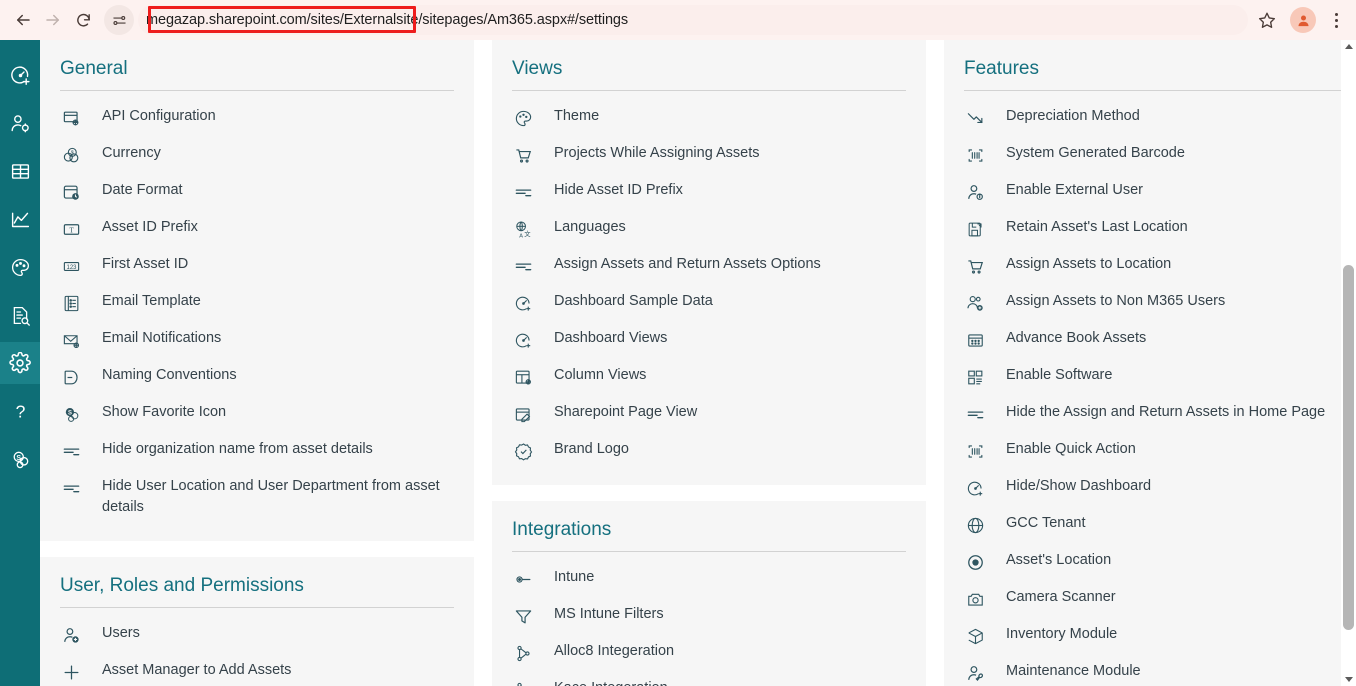 The image size is (1356, 686). What do you see at coordinates (1089, 264) in the screenshot?
I see `menu-item-label: Assign Assets to Location` at bounding box center [1089, 264].